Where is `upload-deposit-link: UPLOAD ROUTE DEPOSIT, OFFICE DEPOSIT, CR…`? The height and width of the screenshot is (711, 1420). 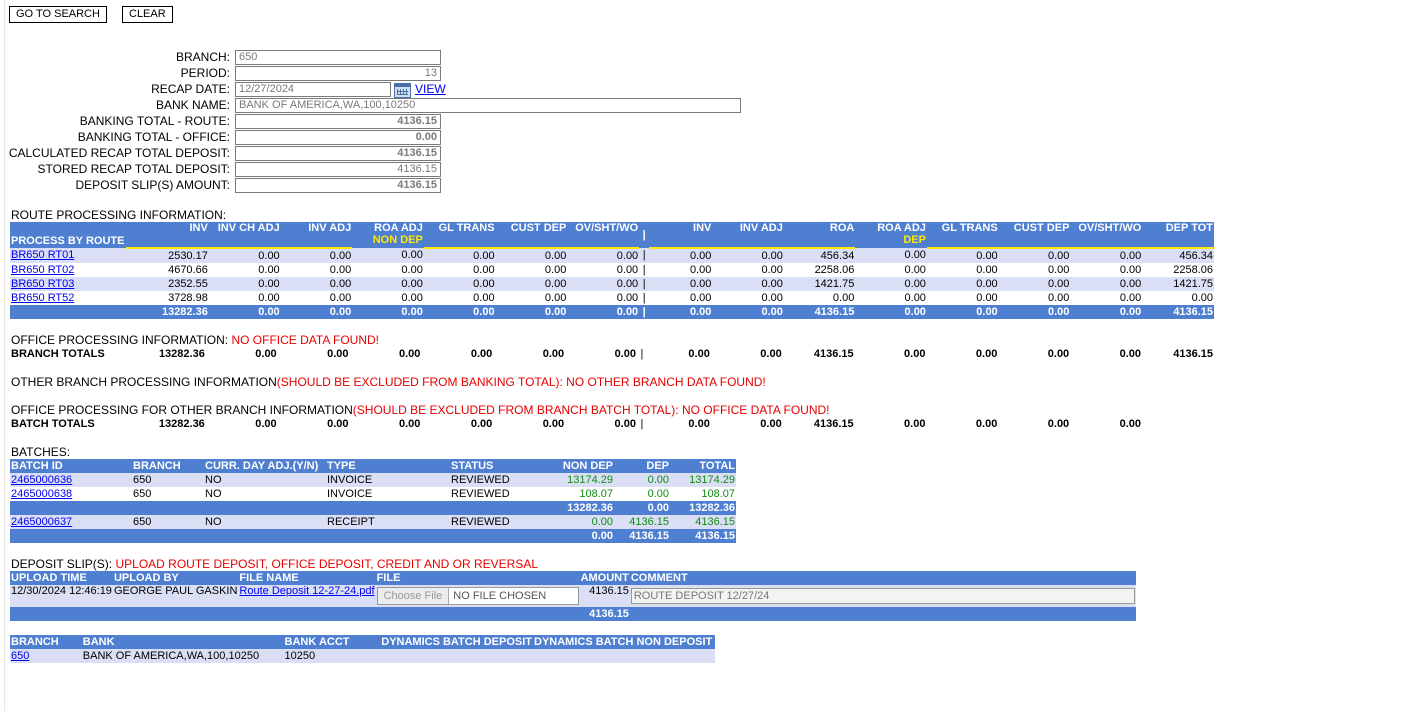
upload-deposit-link: UPLOAD ROUTE DEPOSIT, OFFICE DEPOSIT, CR… is located at coordinates (326, 564).